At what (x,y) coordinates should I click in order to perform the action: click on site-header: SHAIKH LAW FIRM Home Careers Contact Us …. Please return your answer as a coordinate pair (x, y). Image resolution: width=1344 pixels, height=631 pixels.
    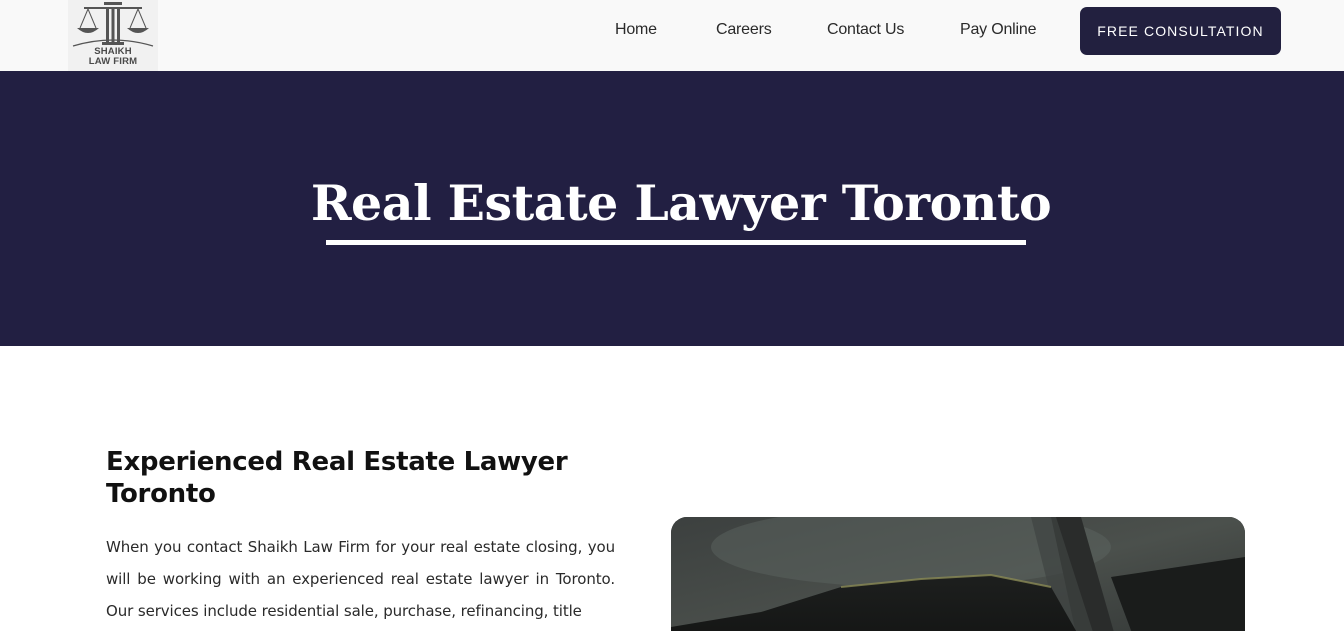
    Looking at the image, I should click on (672, 35).